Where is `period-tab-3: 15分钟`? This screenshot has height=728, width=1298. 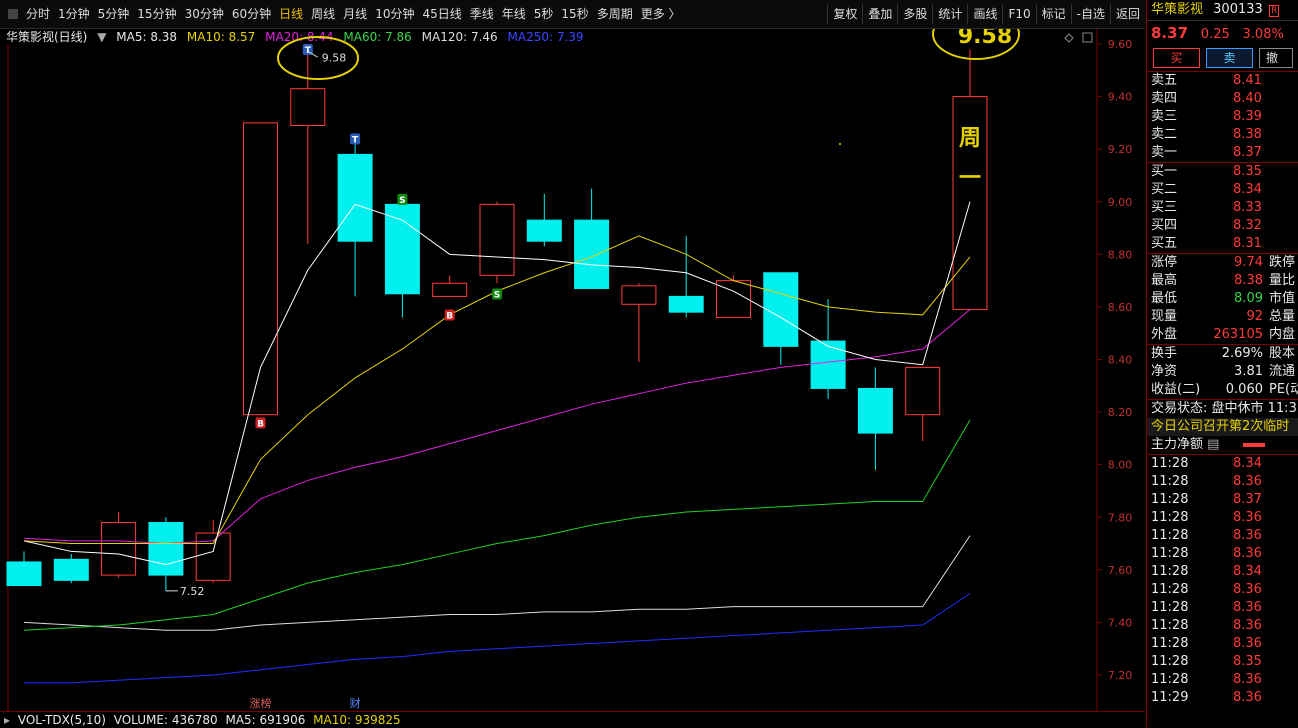 period-tab-3: 15分钟 is located at coordinates (156, 14).